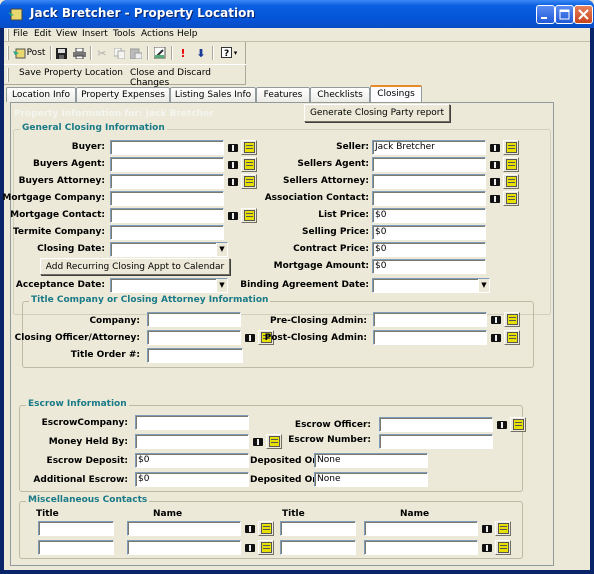 The width and height of the screenshot is (594, 574). What do you see at coordinates (29, 53) in the screenshot?
I see `post-button: Post` at bounding box center [29, 53].